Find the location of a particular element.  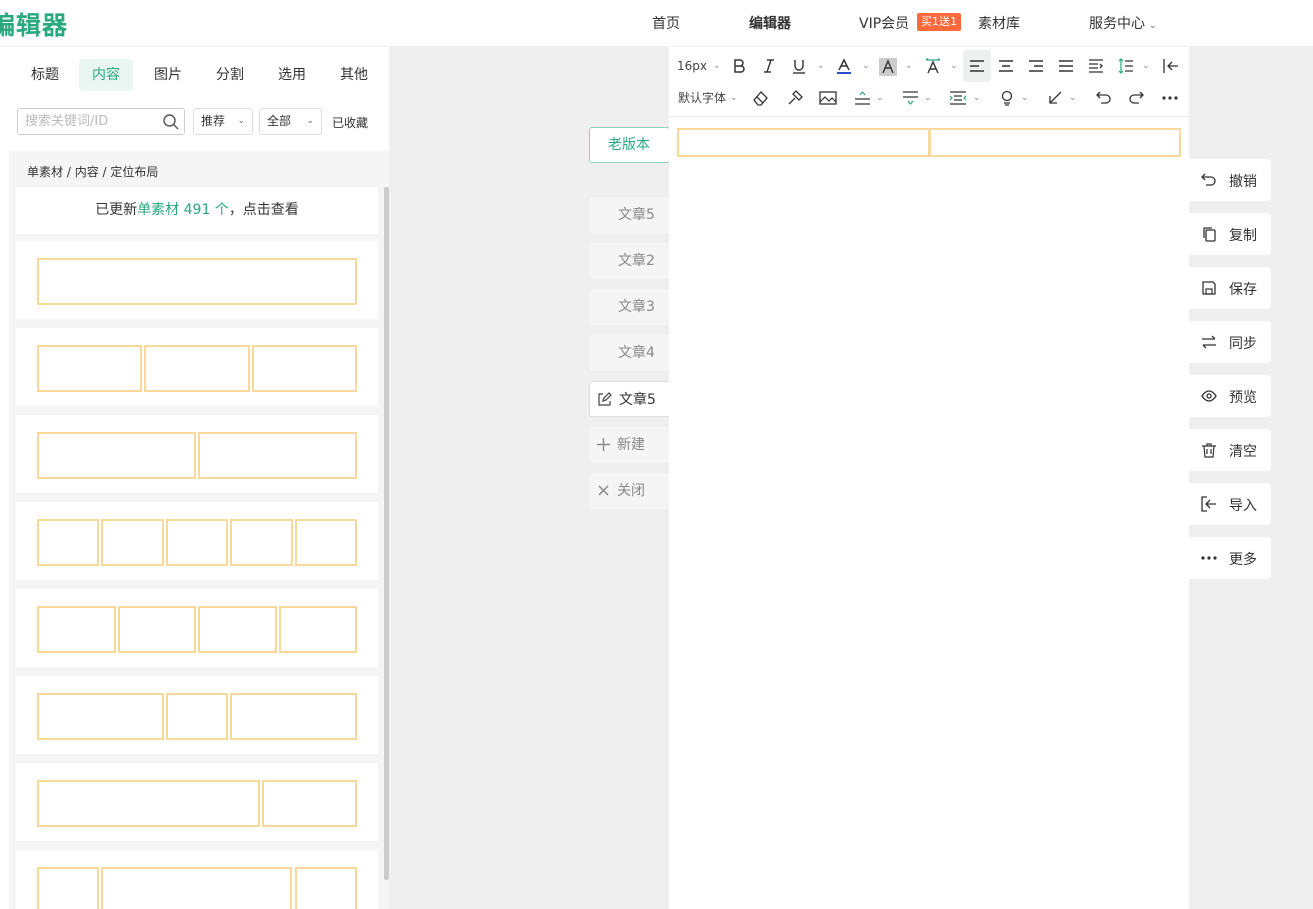

tab-selected: 选用 is located at coordinates (292, 75).